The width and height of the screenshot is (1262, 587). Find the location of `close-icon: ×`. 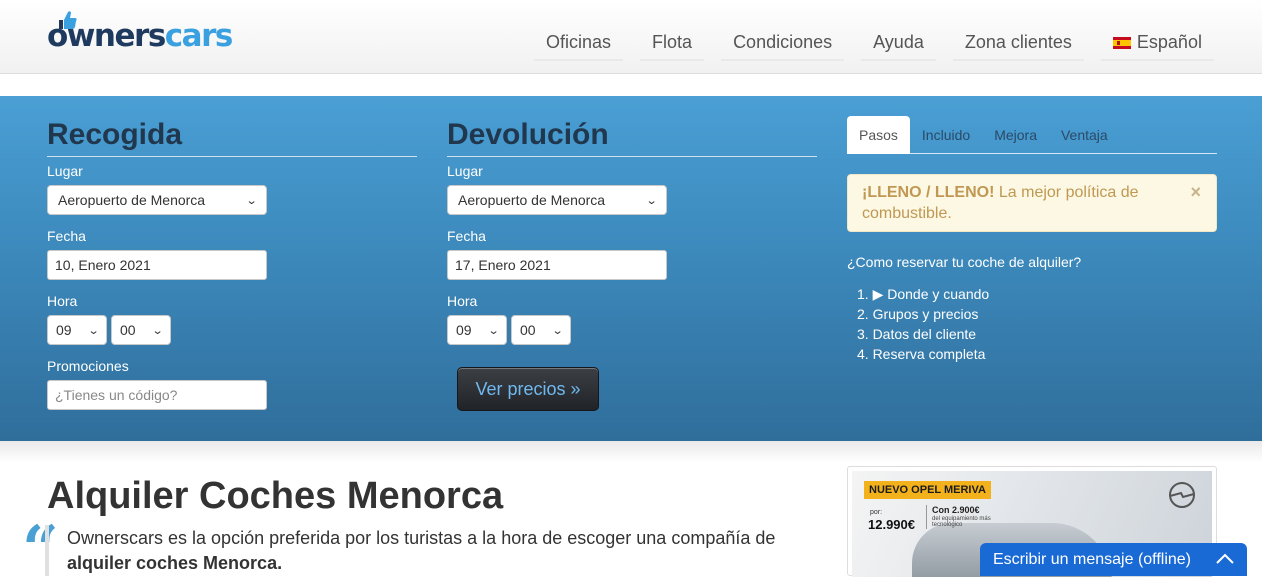

close-icon: × is located at coordinates (1195, 192).